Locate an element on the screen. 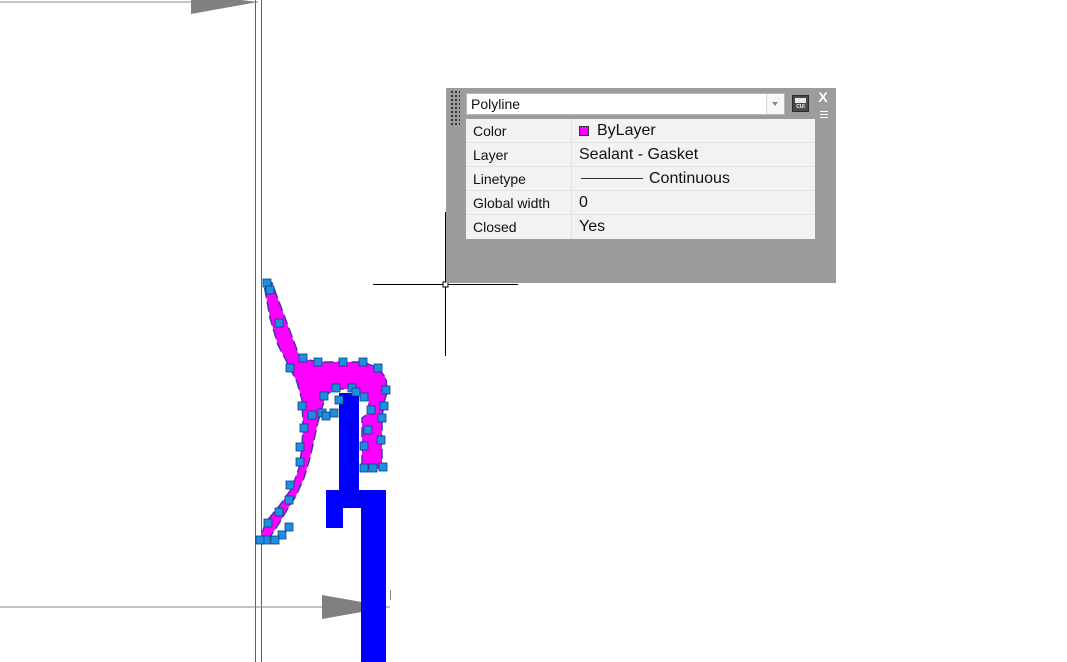 This screenshot has height=662, width=1067. property-row-layer: Layer Sealant - Gasket is located at coordinates (640, 155).